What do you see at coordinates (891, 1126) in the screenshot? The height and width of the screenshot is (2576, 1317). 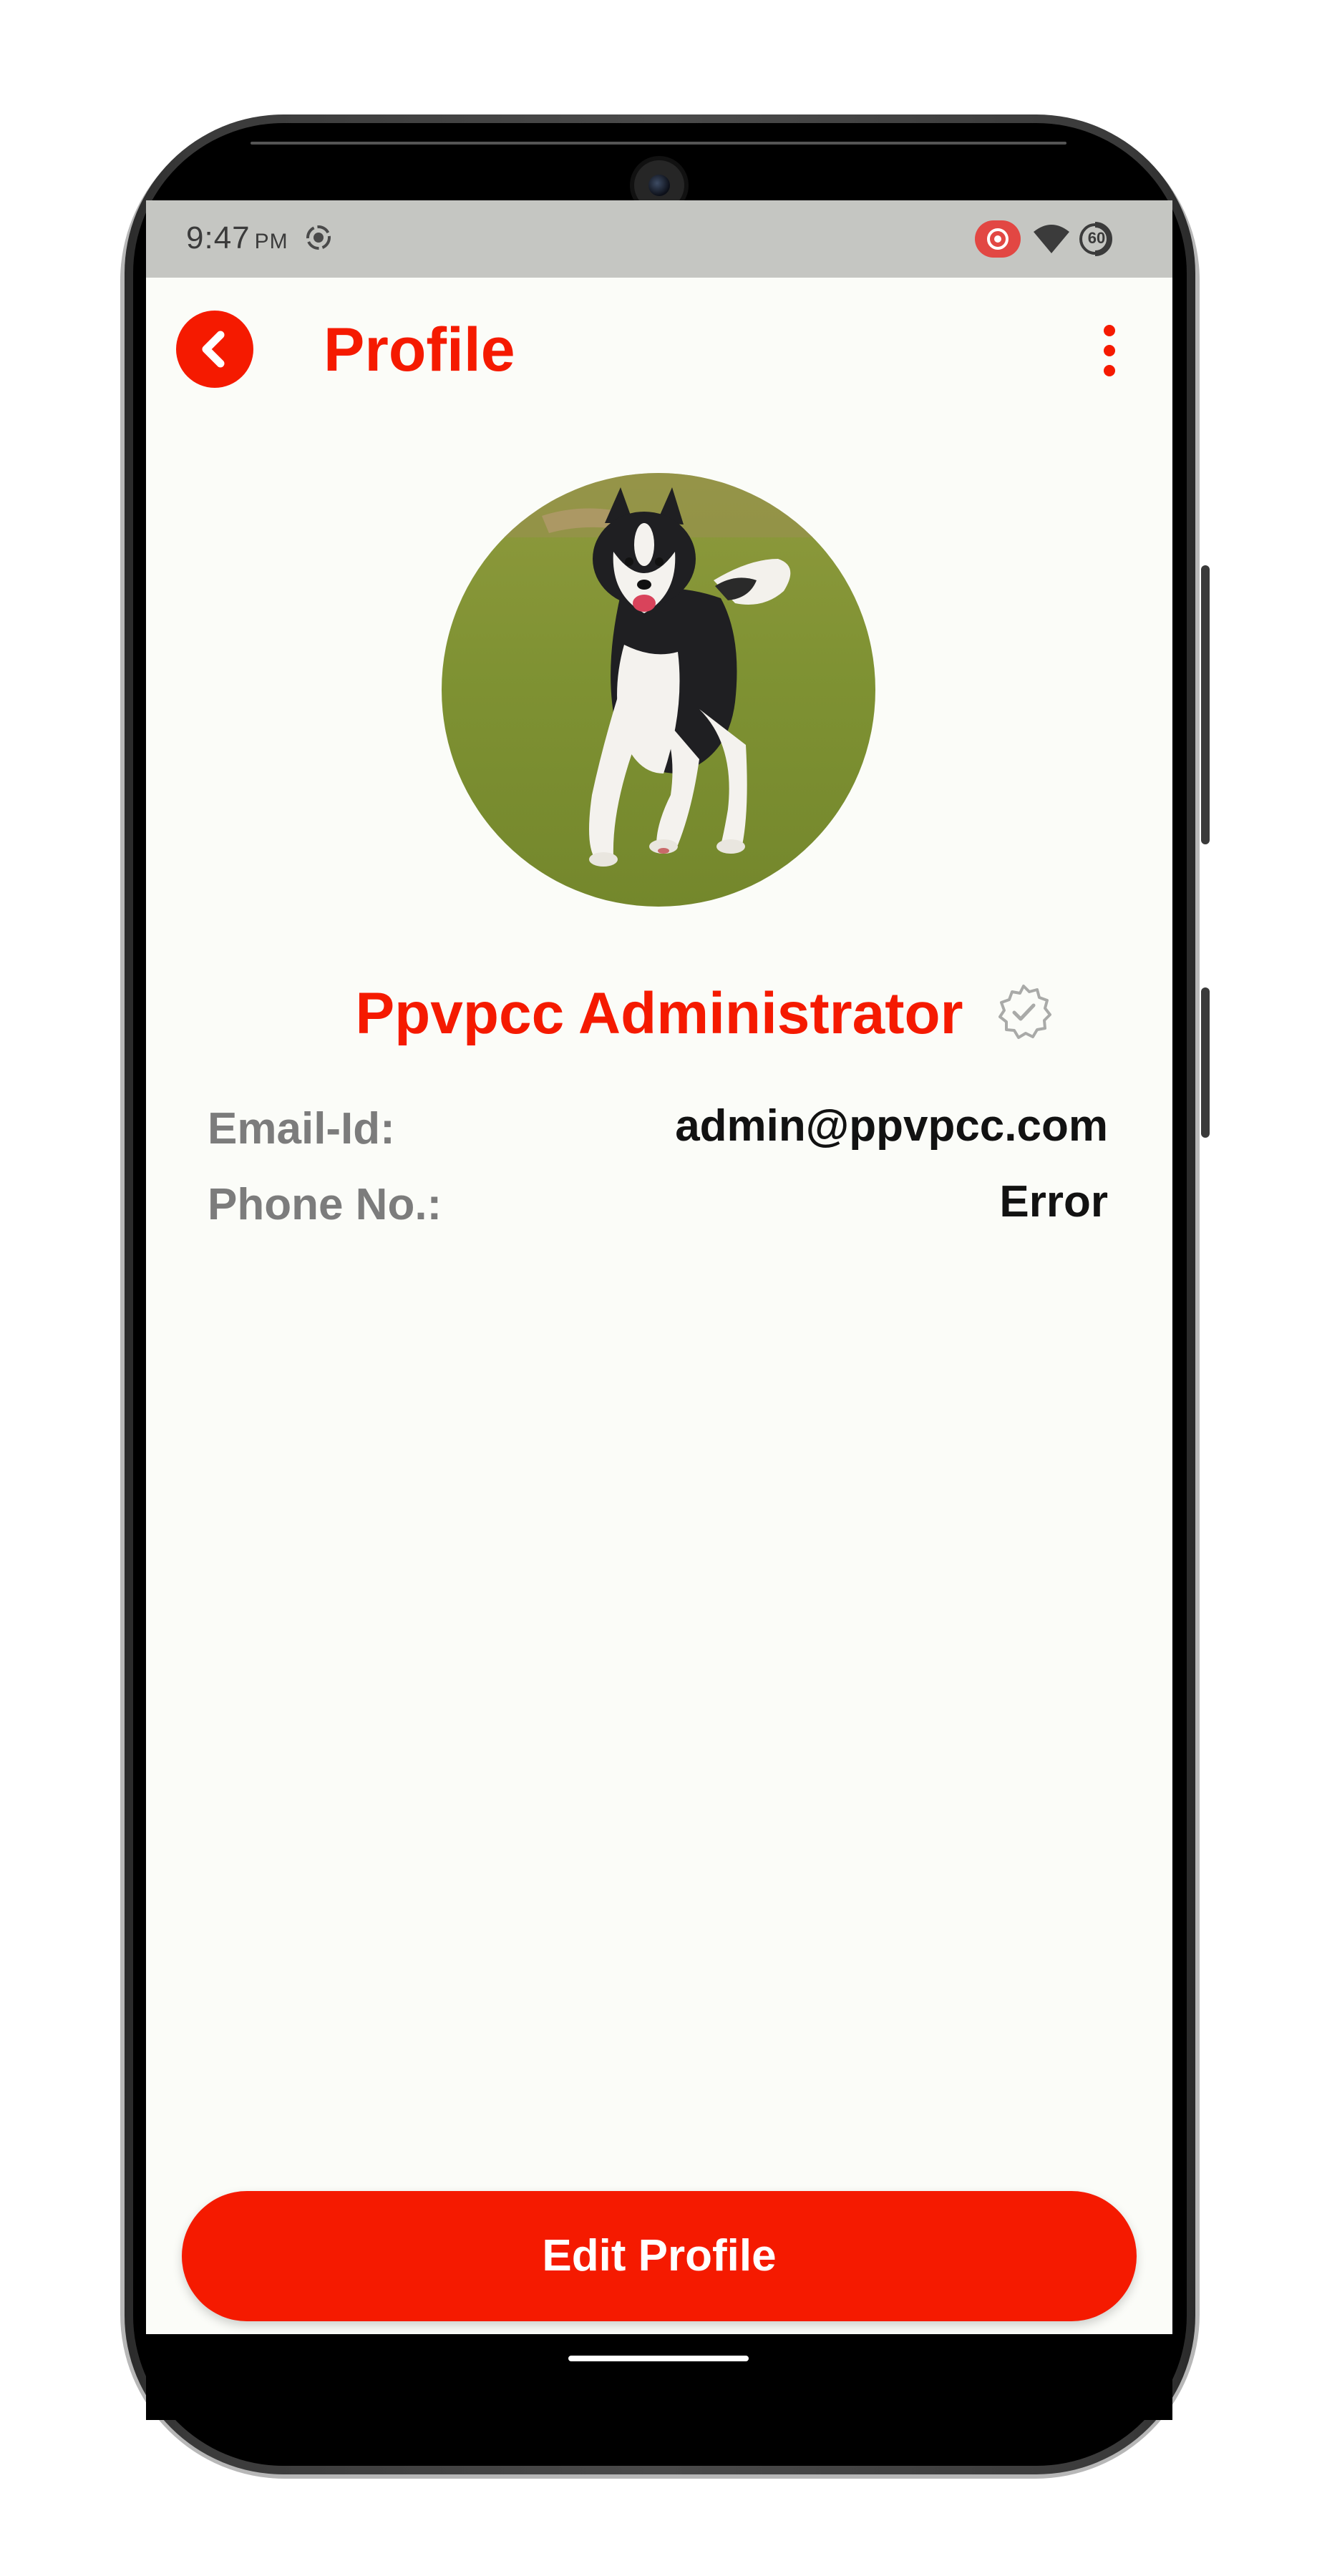 I see `email-value: admin@ppvpcc.com` at bounding box center [891, 1126].